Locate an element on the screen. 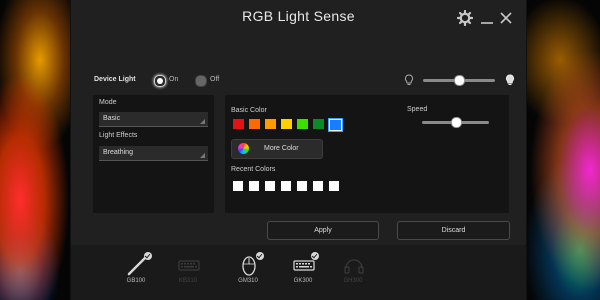 The height and width of the screenshot is (300, 600). basic-color-label: Basic Color is located at coordinates (249, 110).